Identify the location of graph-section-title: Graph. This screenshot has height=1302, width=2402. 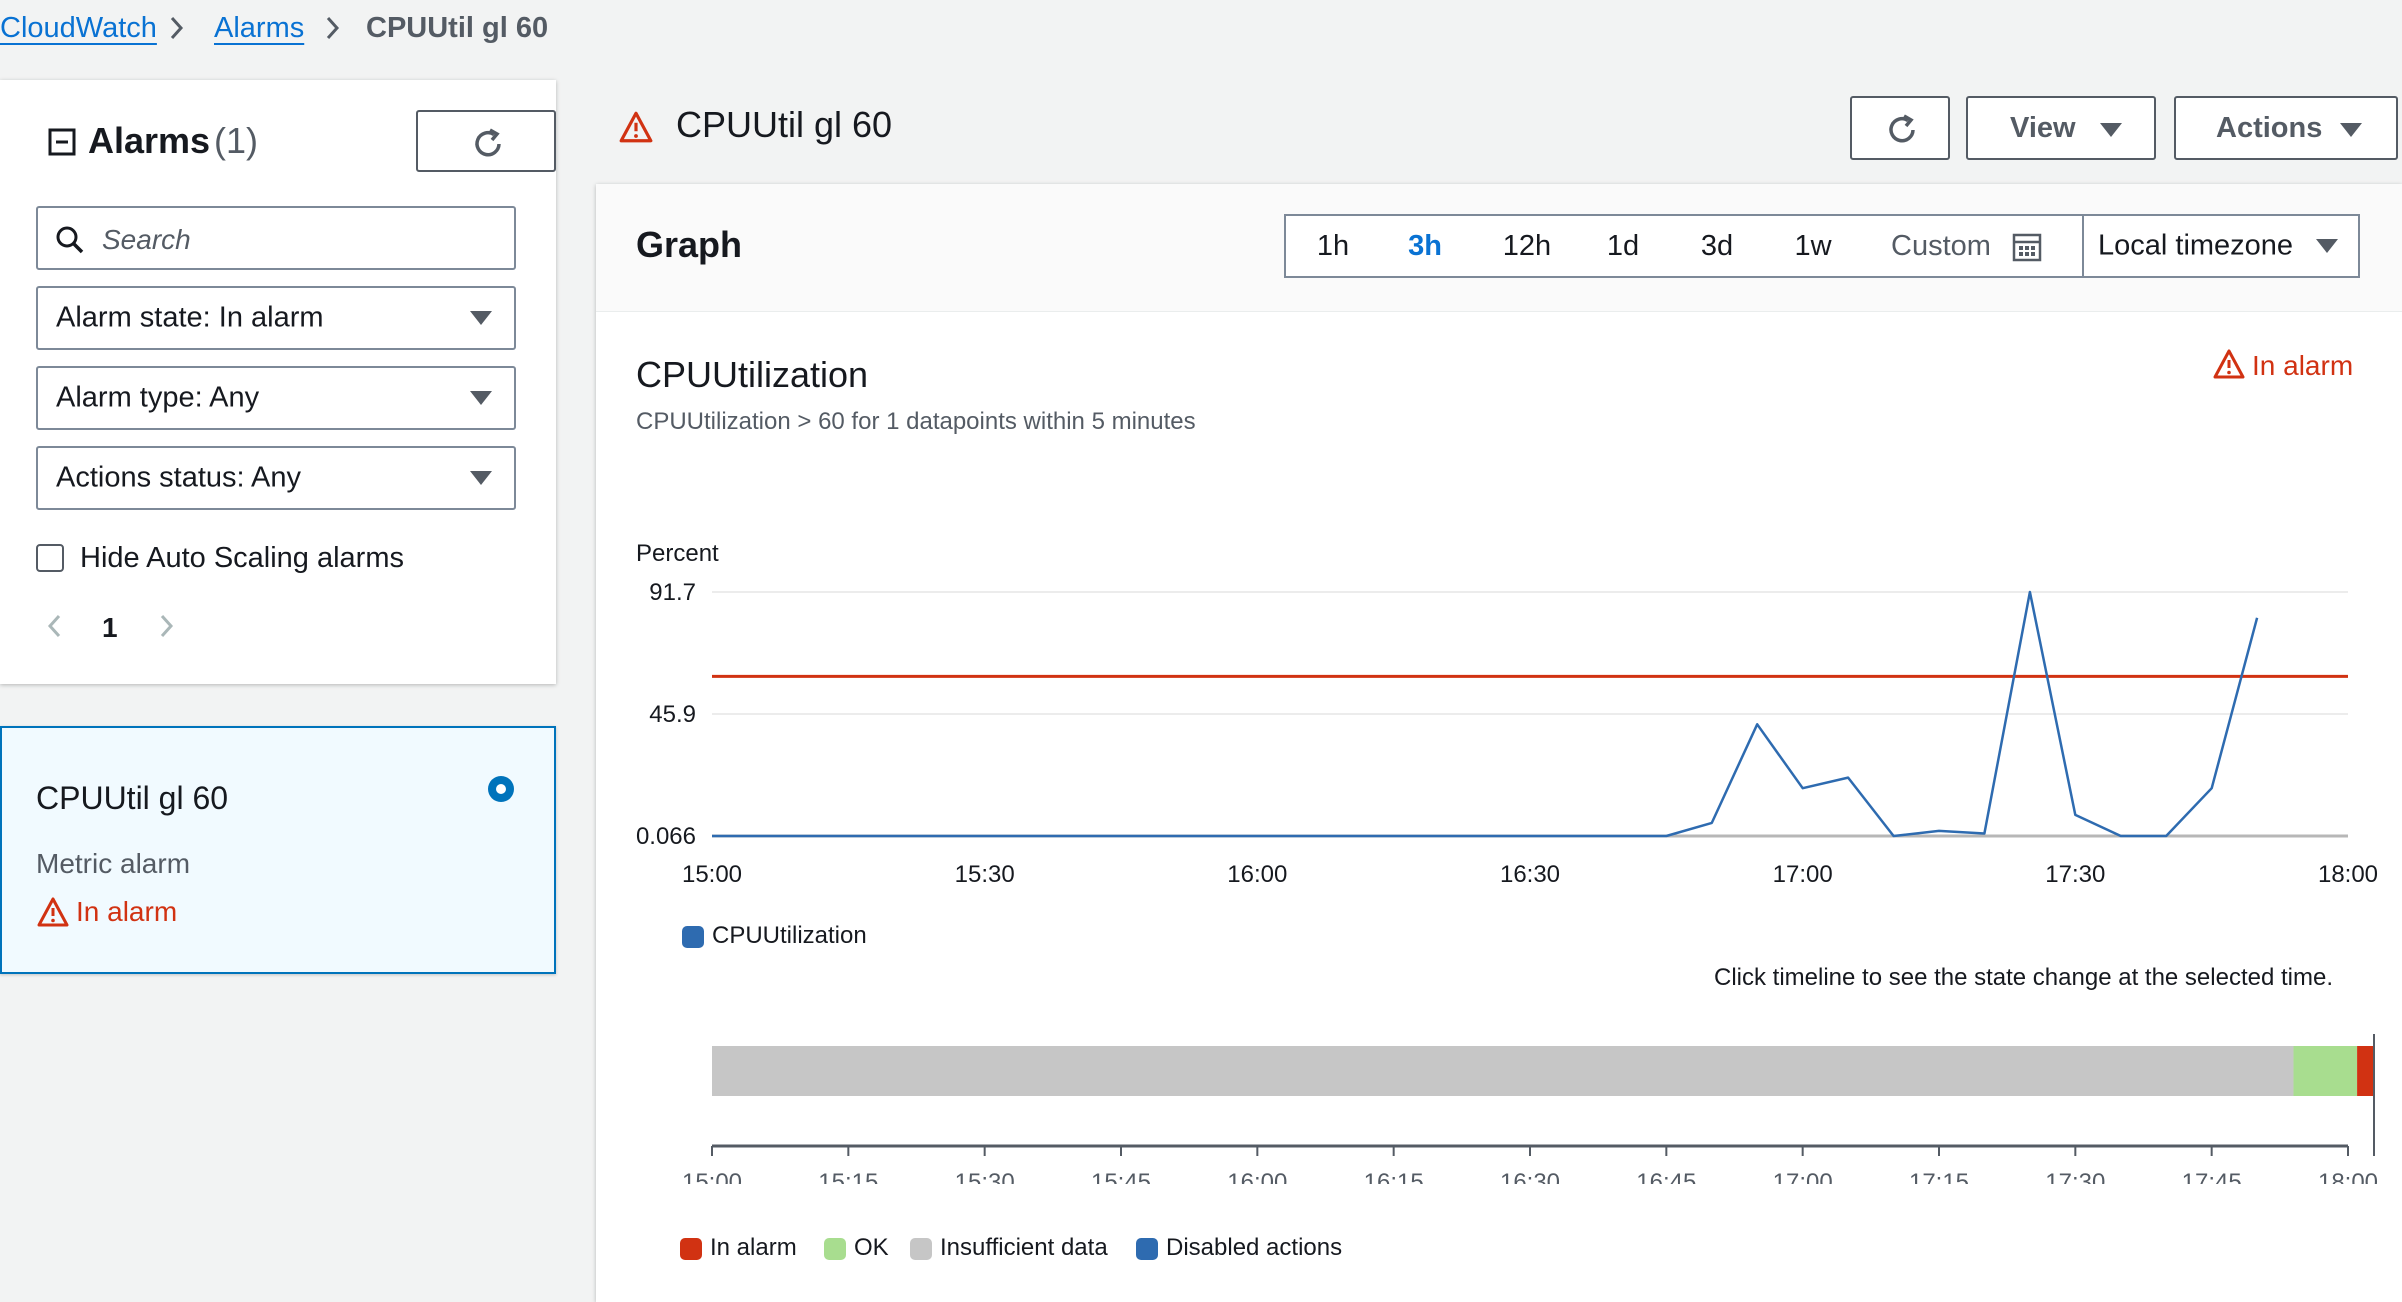
(689, 244).